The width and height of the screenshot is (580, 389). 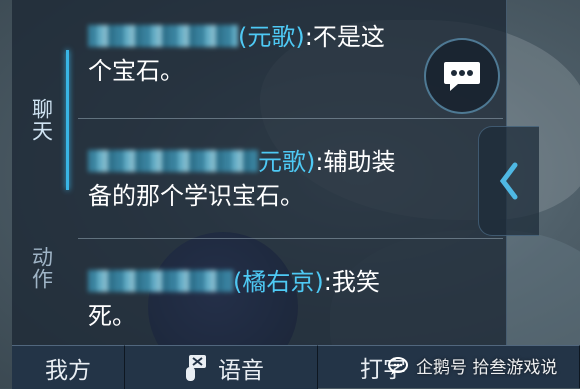 I want to click on voice-button: 语音, so click(x=221, y=367).